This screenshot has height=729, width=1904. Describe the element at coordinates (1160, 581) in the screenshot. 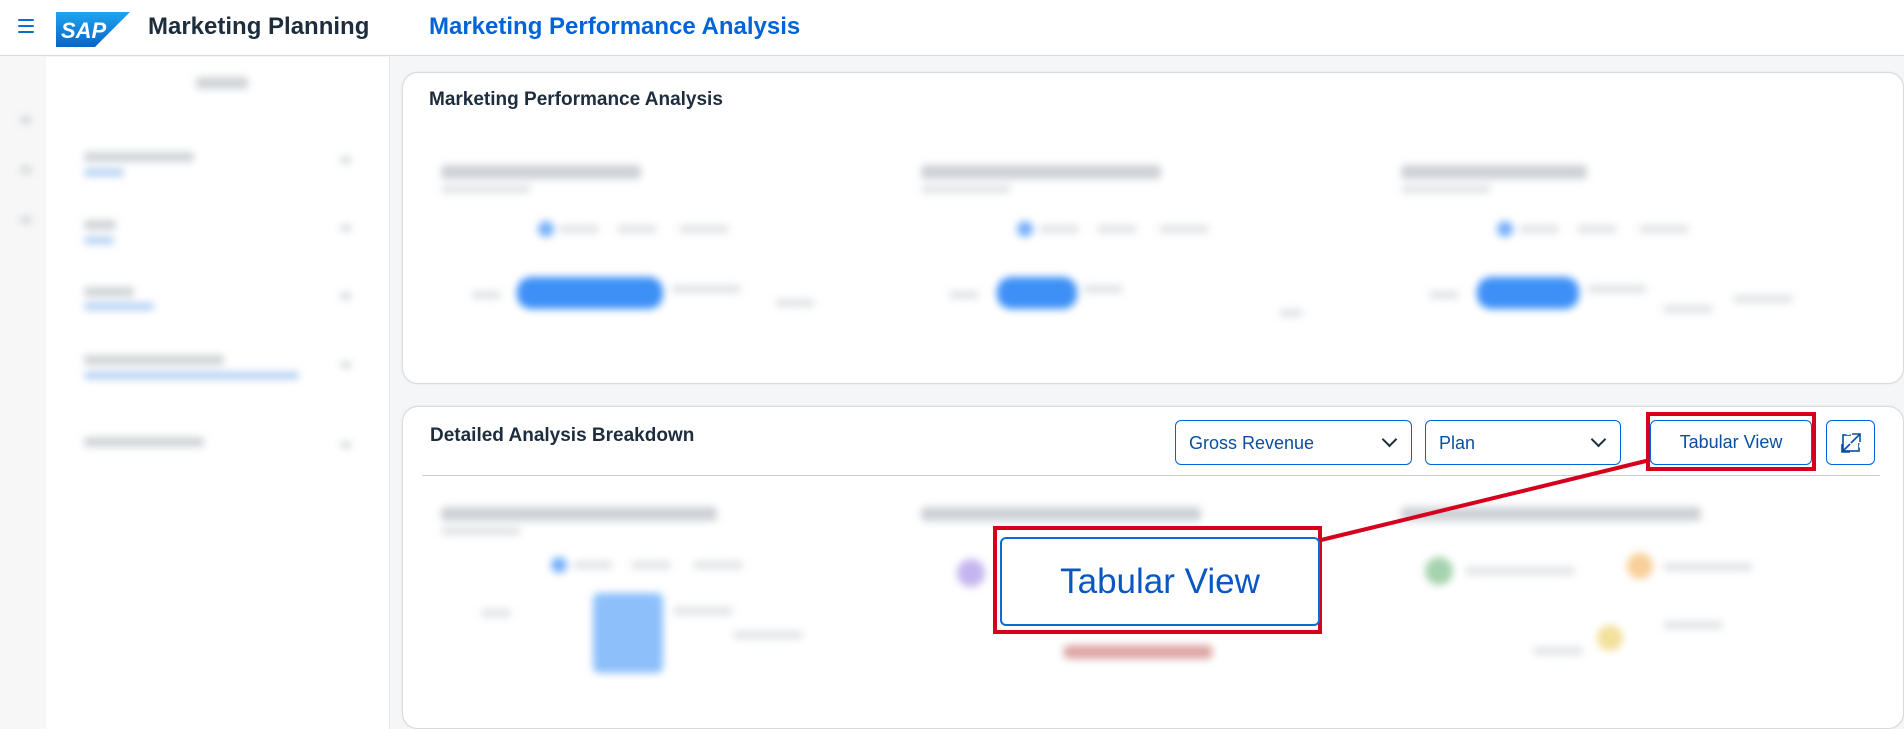

I see `callout-zoomed-tabular-view-button: Tabular View` at that location.